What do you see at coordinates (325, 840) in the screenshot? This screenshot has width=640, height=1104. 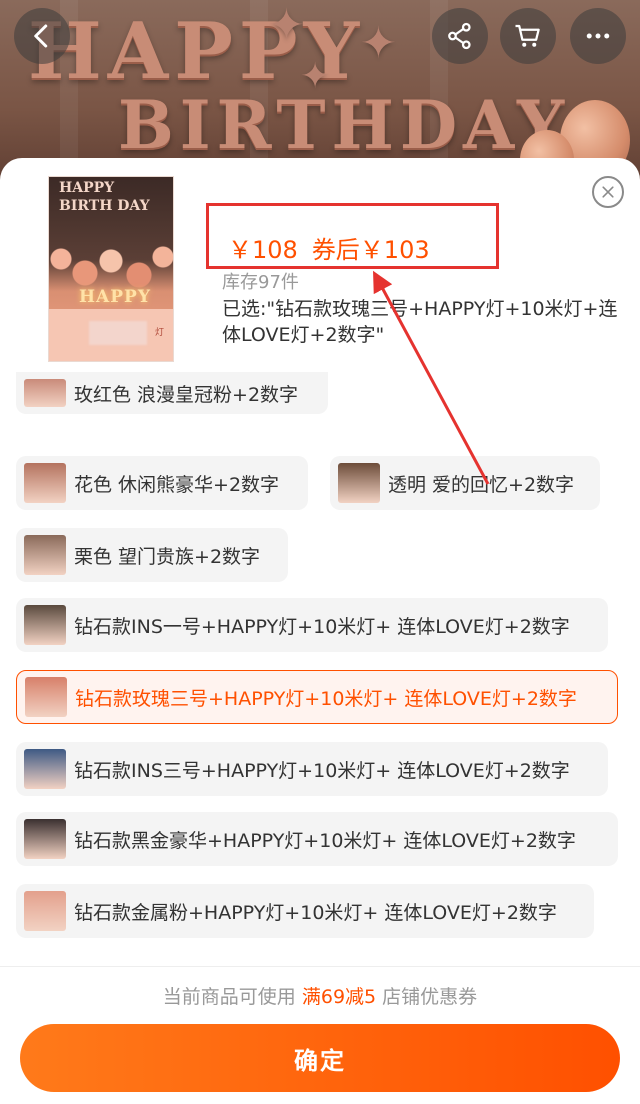 I see `option-label: 钻石款黑金豪华+HAPPY灯+10米灯+ 连体LOVE灯+2数字` at bounding box center [325, 840].